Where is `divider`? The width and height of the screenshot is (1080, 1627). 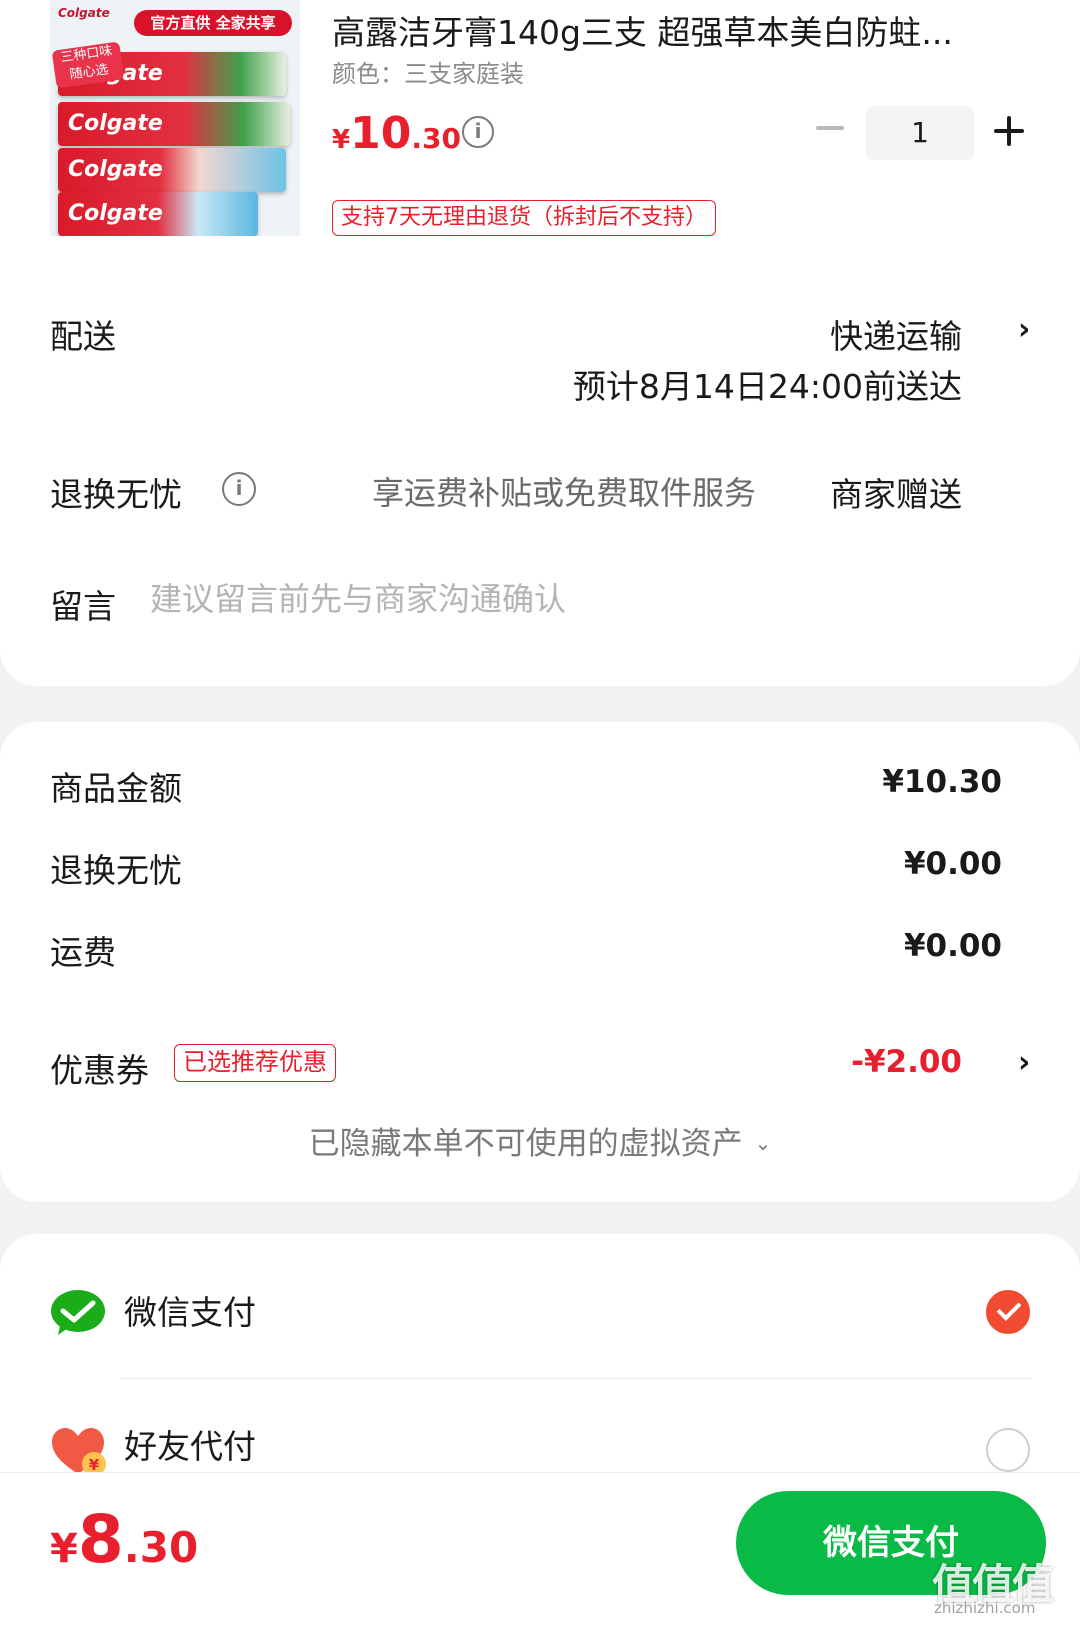 divider is located at coordinates (576, 1378).